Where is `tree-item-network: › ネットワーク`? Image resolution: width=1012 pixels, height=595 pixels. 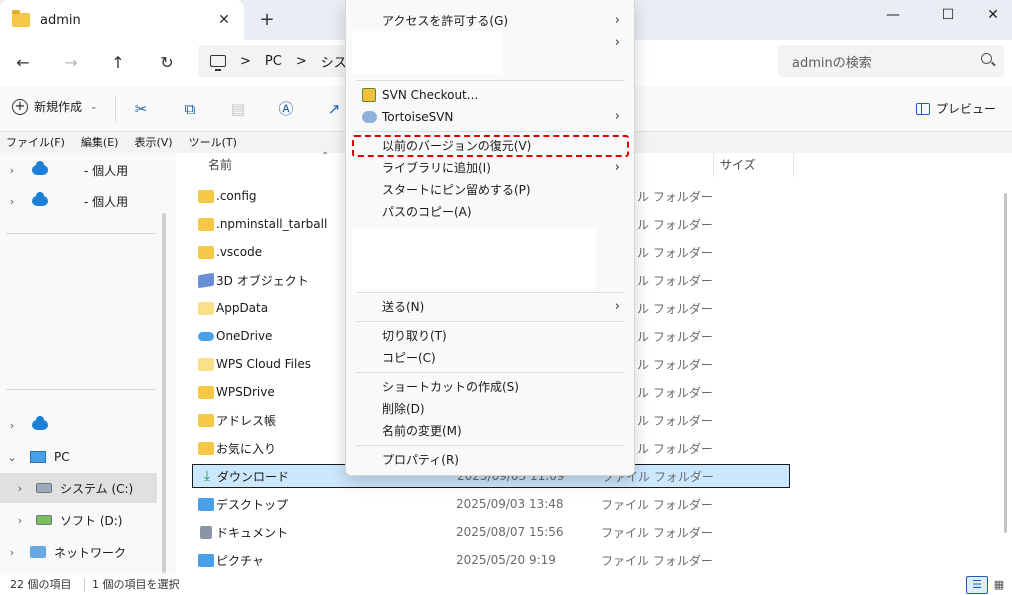 tree-item-network: › ネットワーク is located at coordinates (78, 552).